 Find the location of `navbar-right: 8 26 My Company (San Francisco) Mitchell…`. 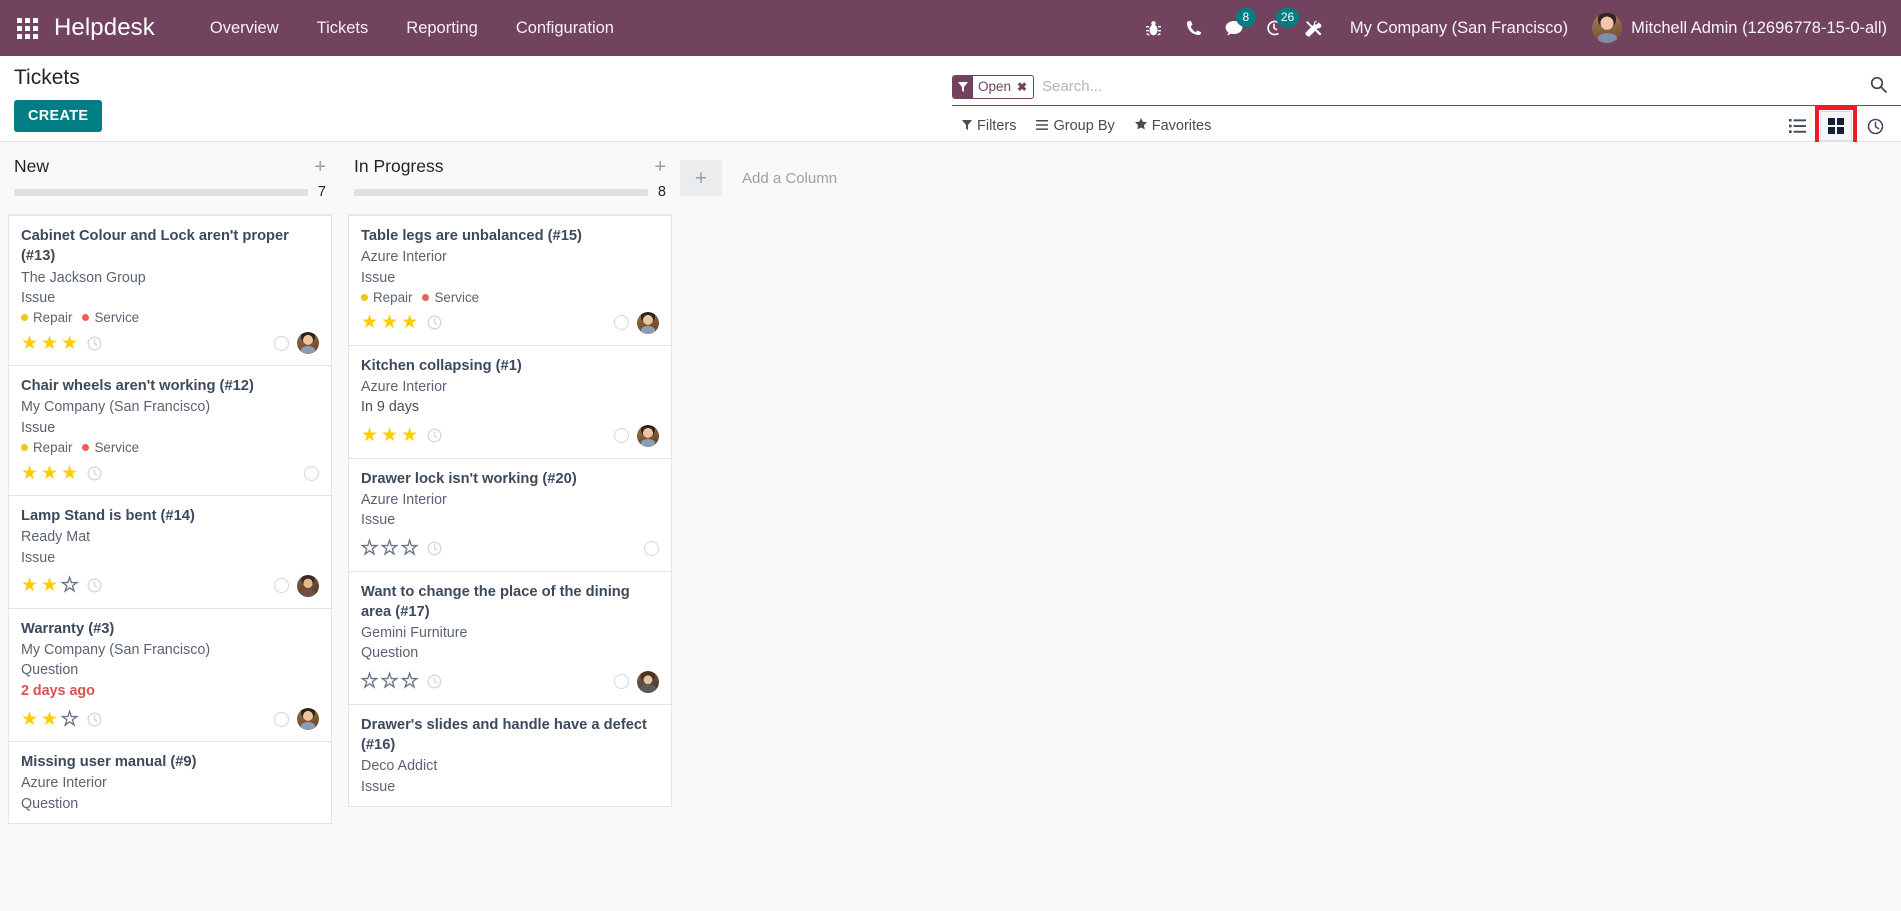

navbar-right: 8 26 My Company (San Francisco) Mitchell… is located at coordinates (1517, 28).